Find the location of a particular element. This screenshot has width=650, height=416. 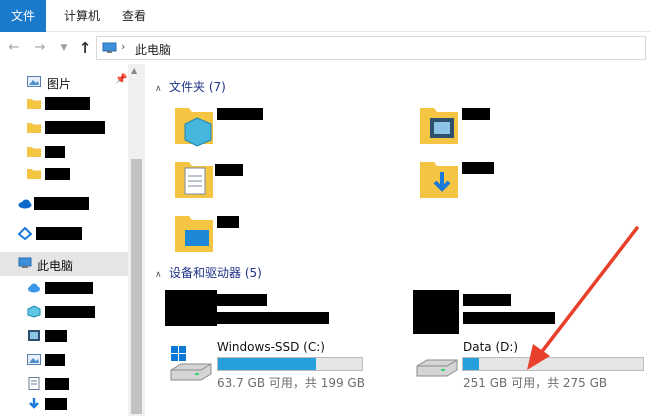

sidebar-item-this-pc: 此电脑 is located at coordinates (64, 264).